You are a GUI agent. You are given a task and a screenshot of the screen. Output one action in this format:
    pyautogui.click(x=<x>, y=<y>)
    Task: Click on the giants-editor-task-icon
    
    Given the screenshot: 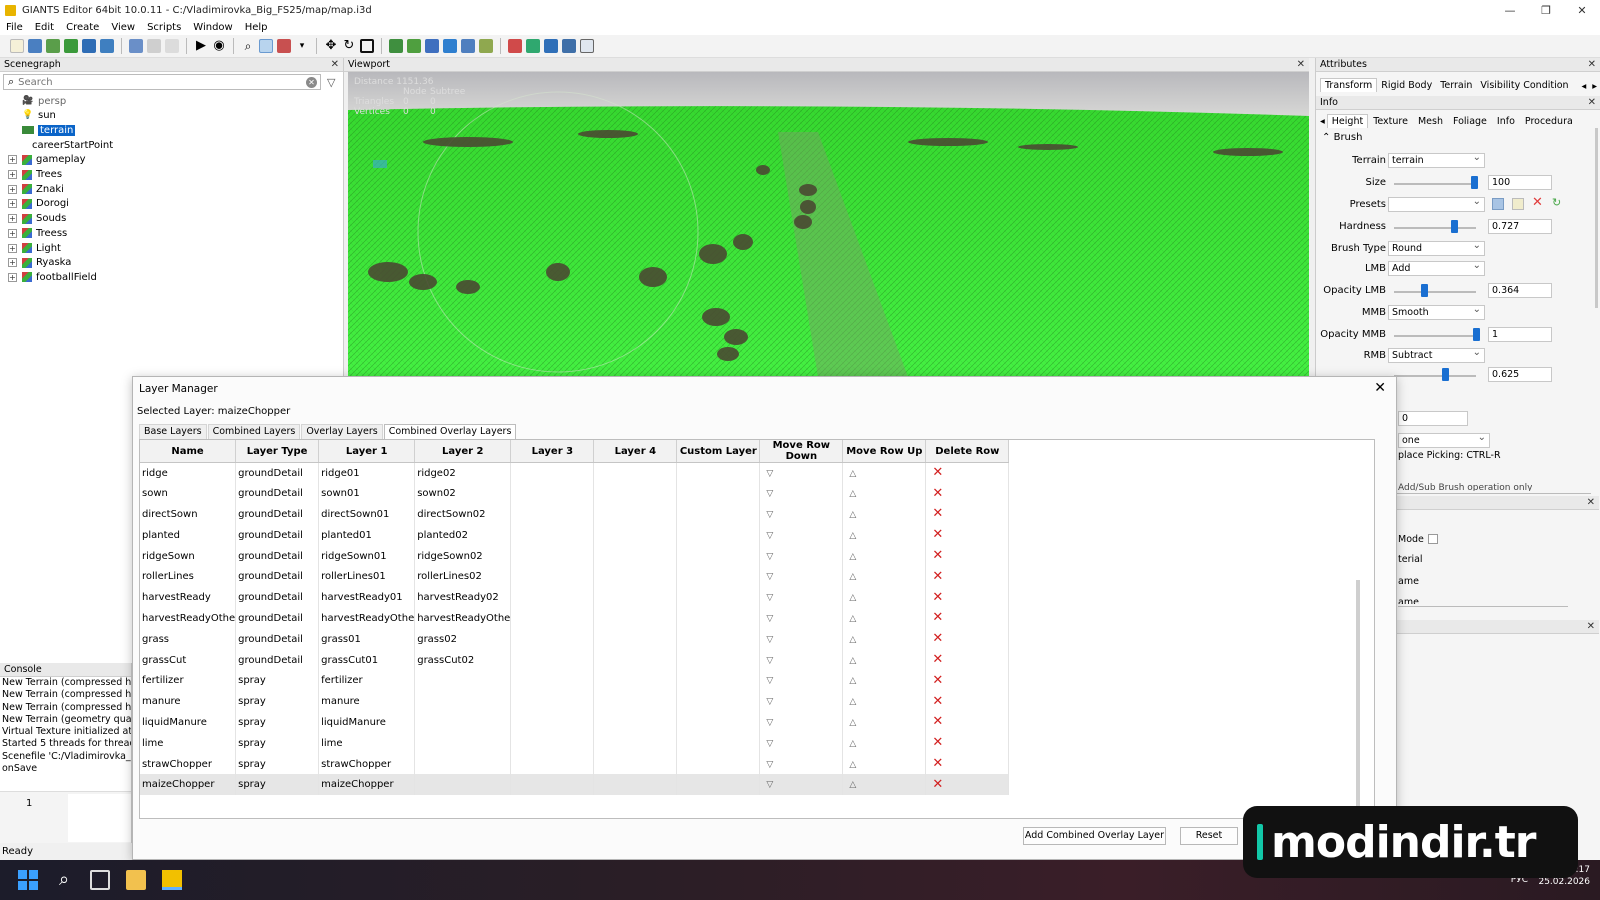 What is the action you would take?
    pyautogui.click(x=172, y=880)
    